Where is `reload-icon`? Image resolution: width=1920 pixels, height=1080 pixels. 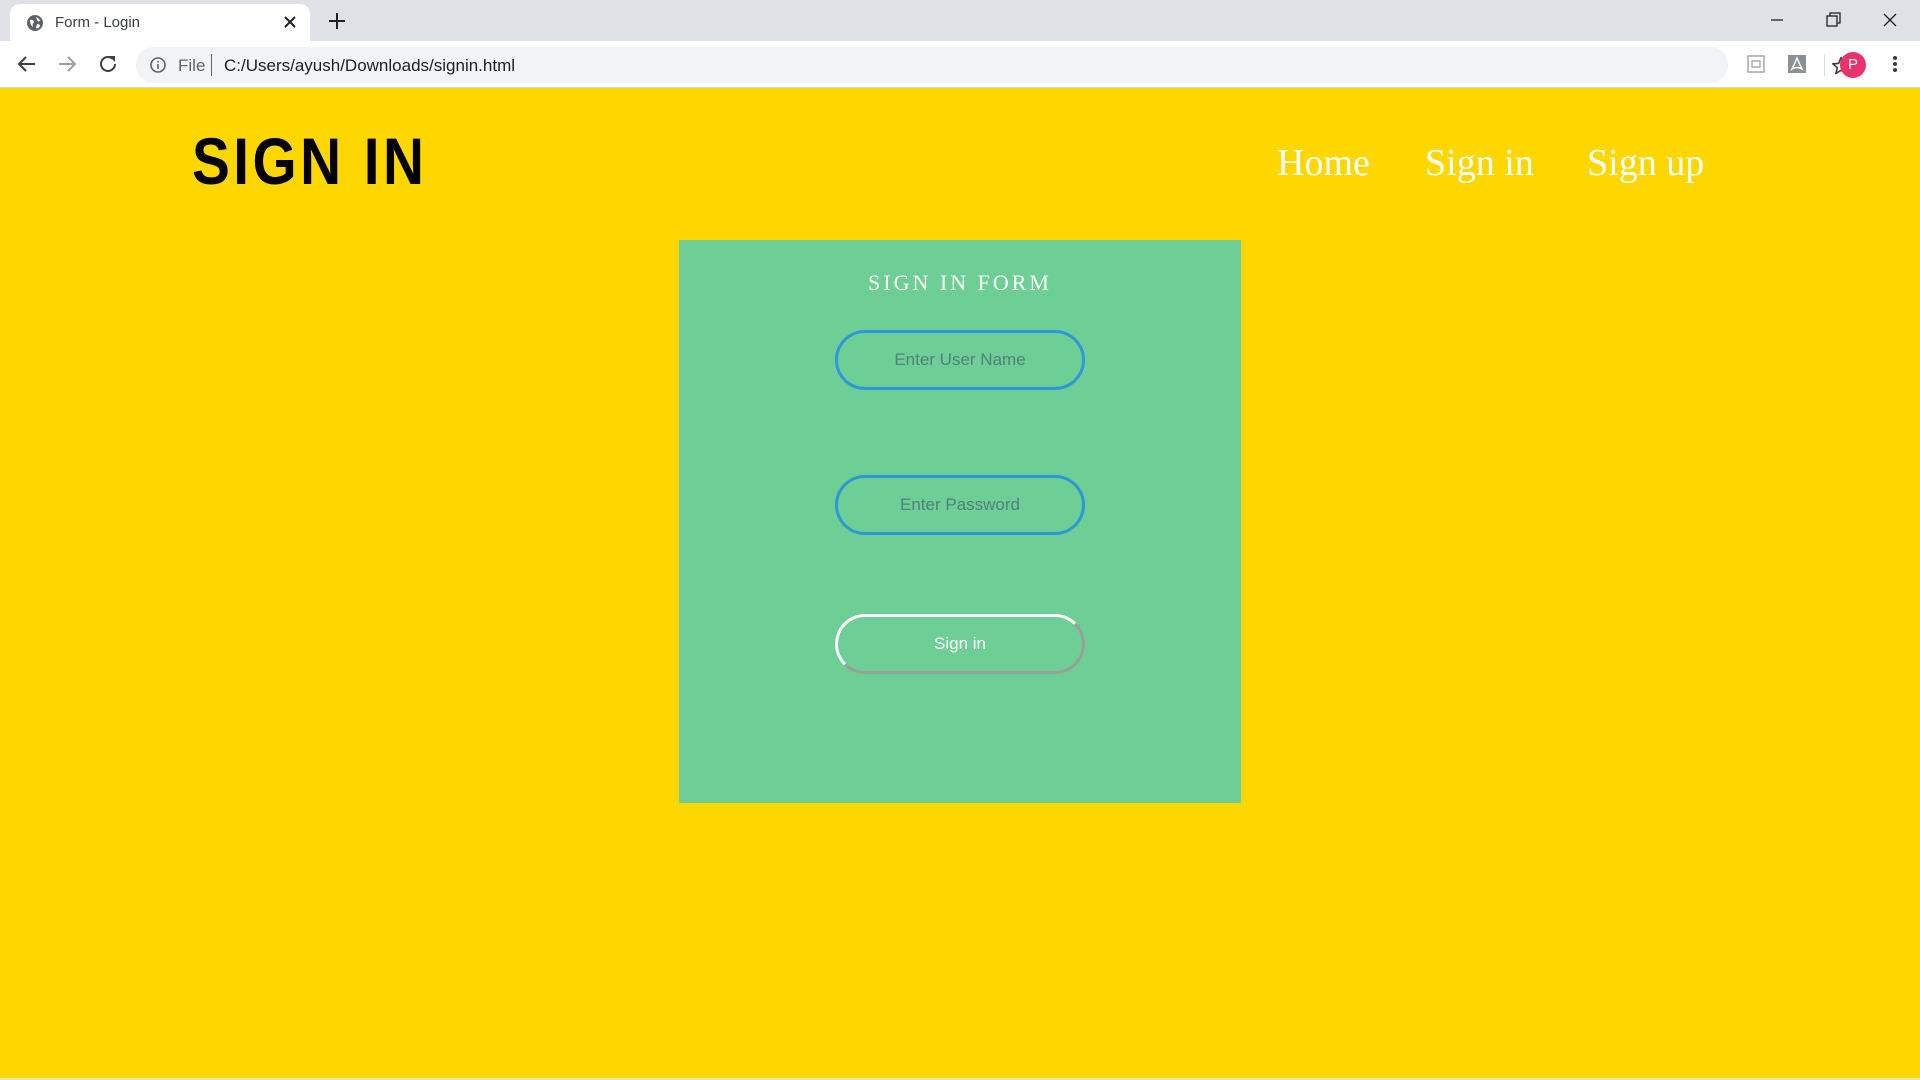 reload-icon is located at coordinates (108, 64).